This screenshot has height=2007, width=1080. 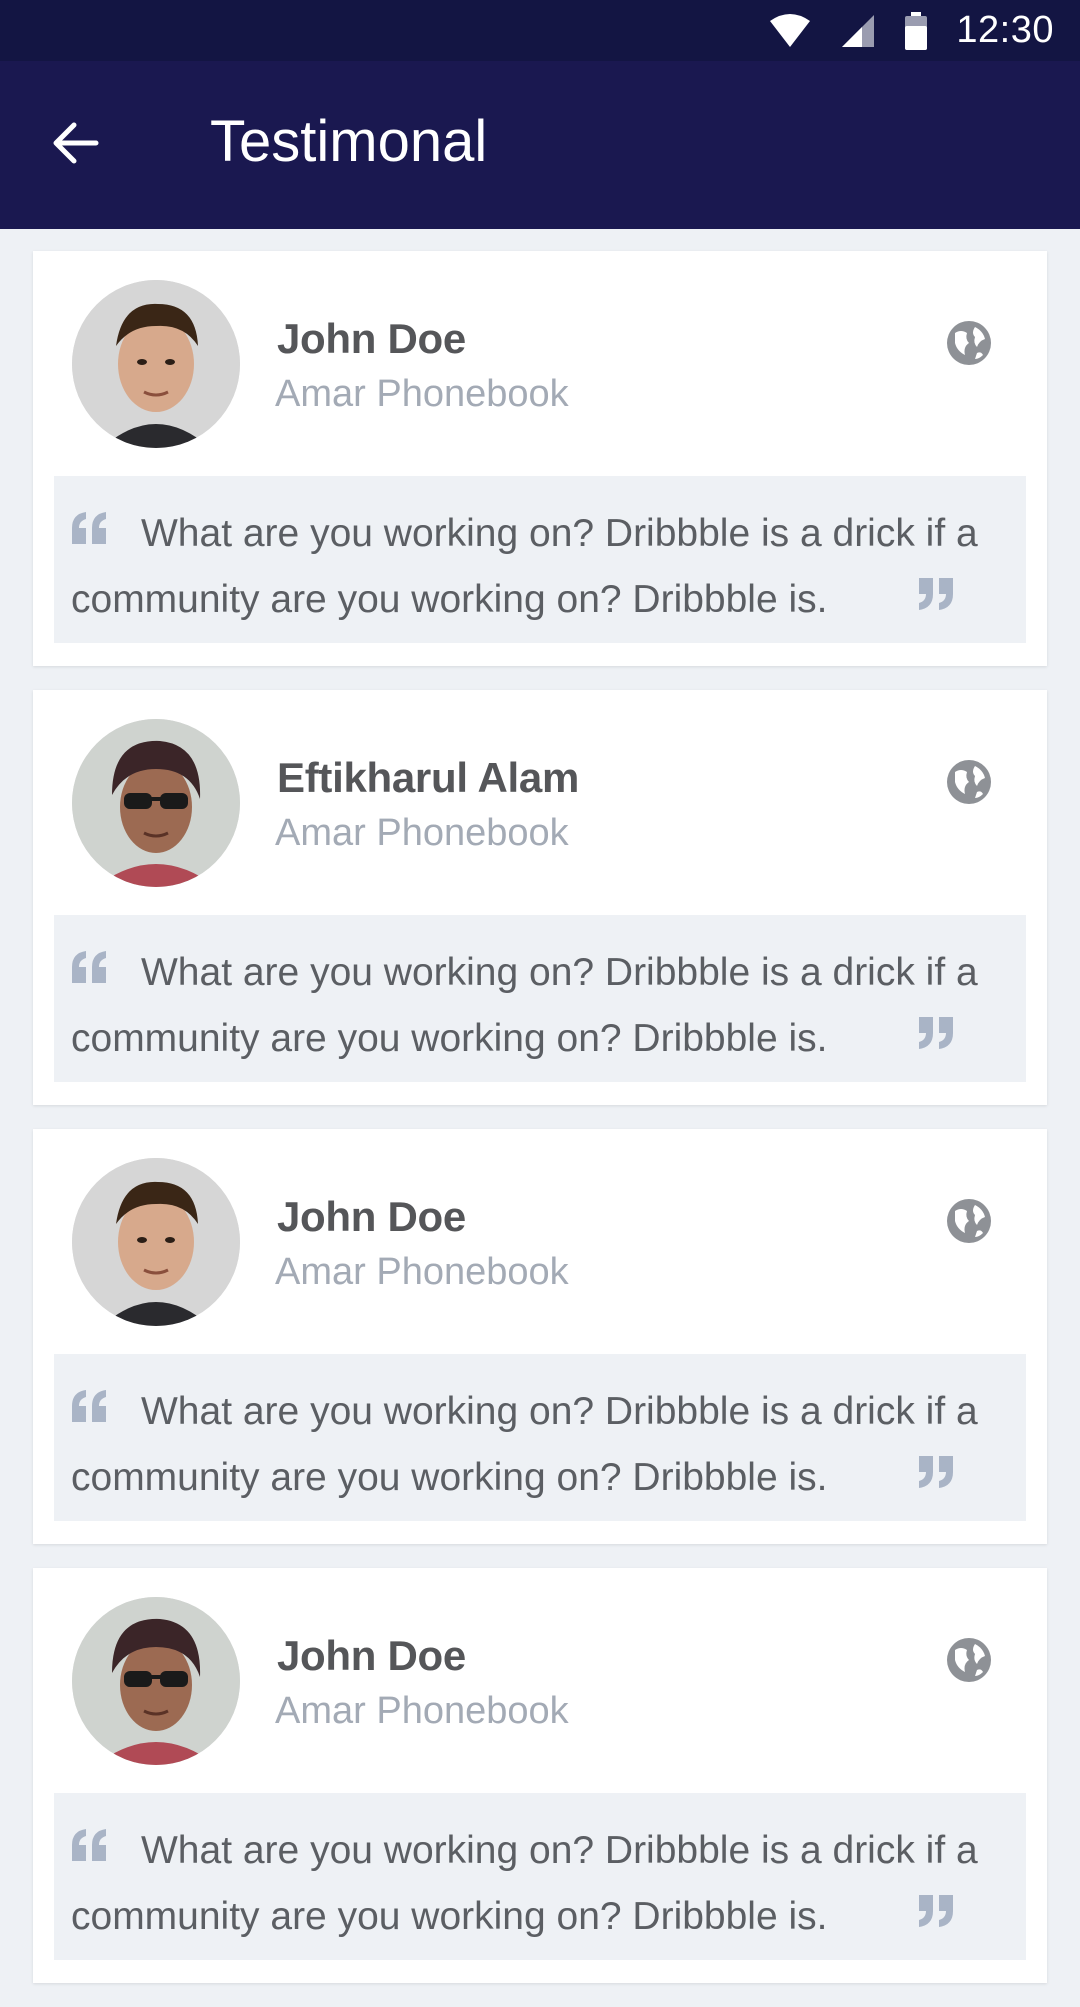 What do you see at coordinates (540, 30) in the screenshot?
I see `status-bar: 12:30` at bounding box center [540, 30].